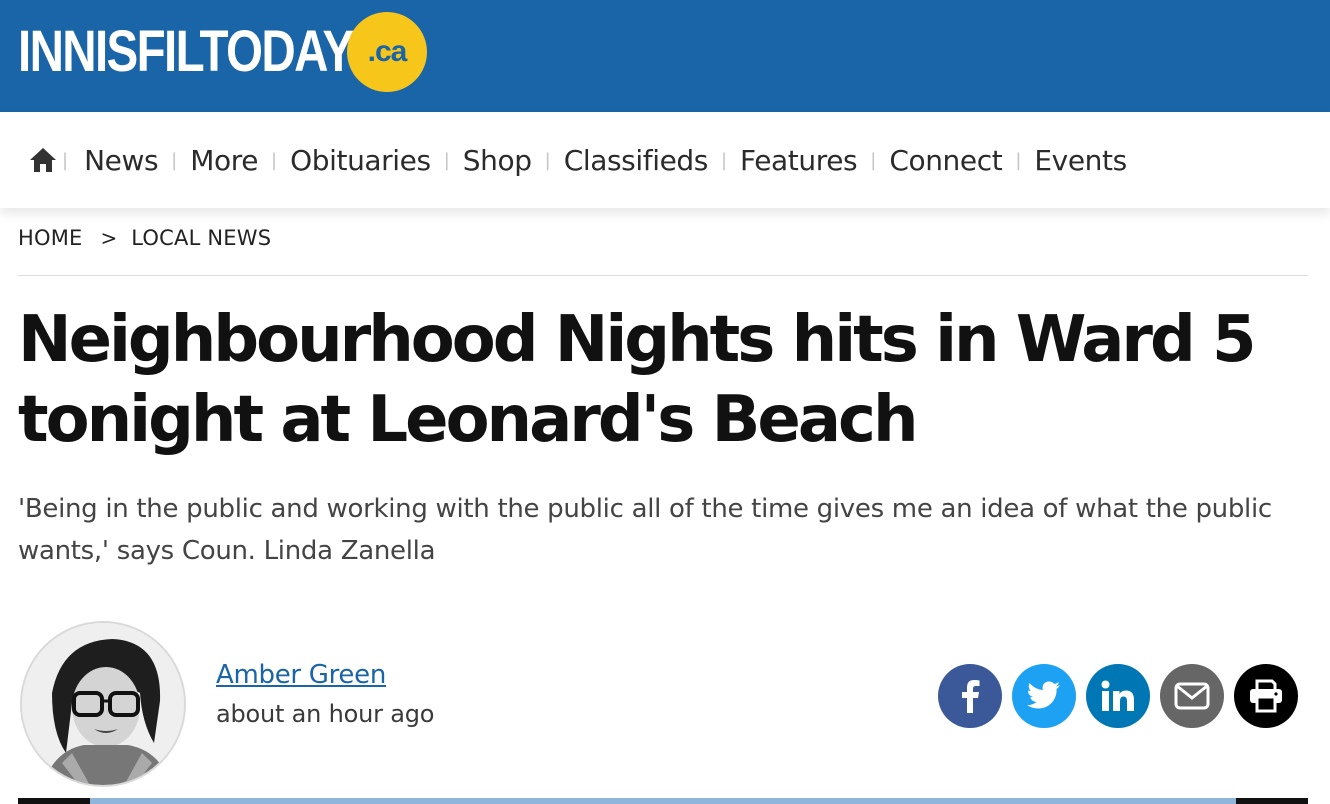  I want to click on twitter-icon, so click(1043, 695).